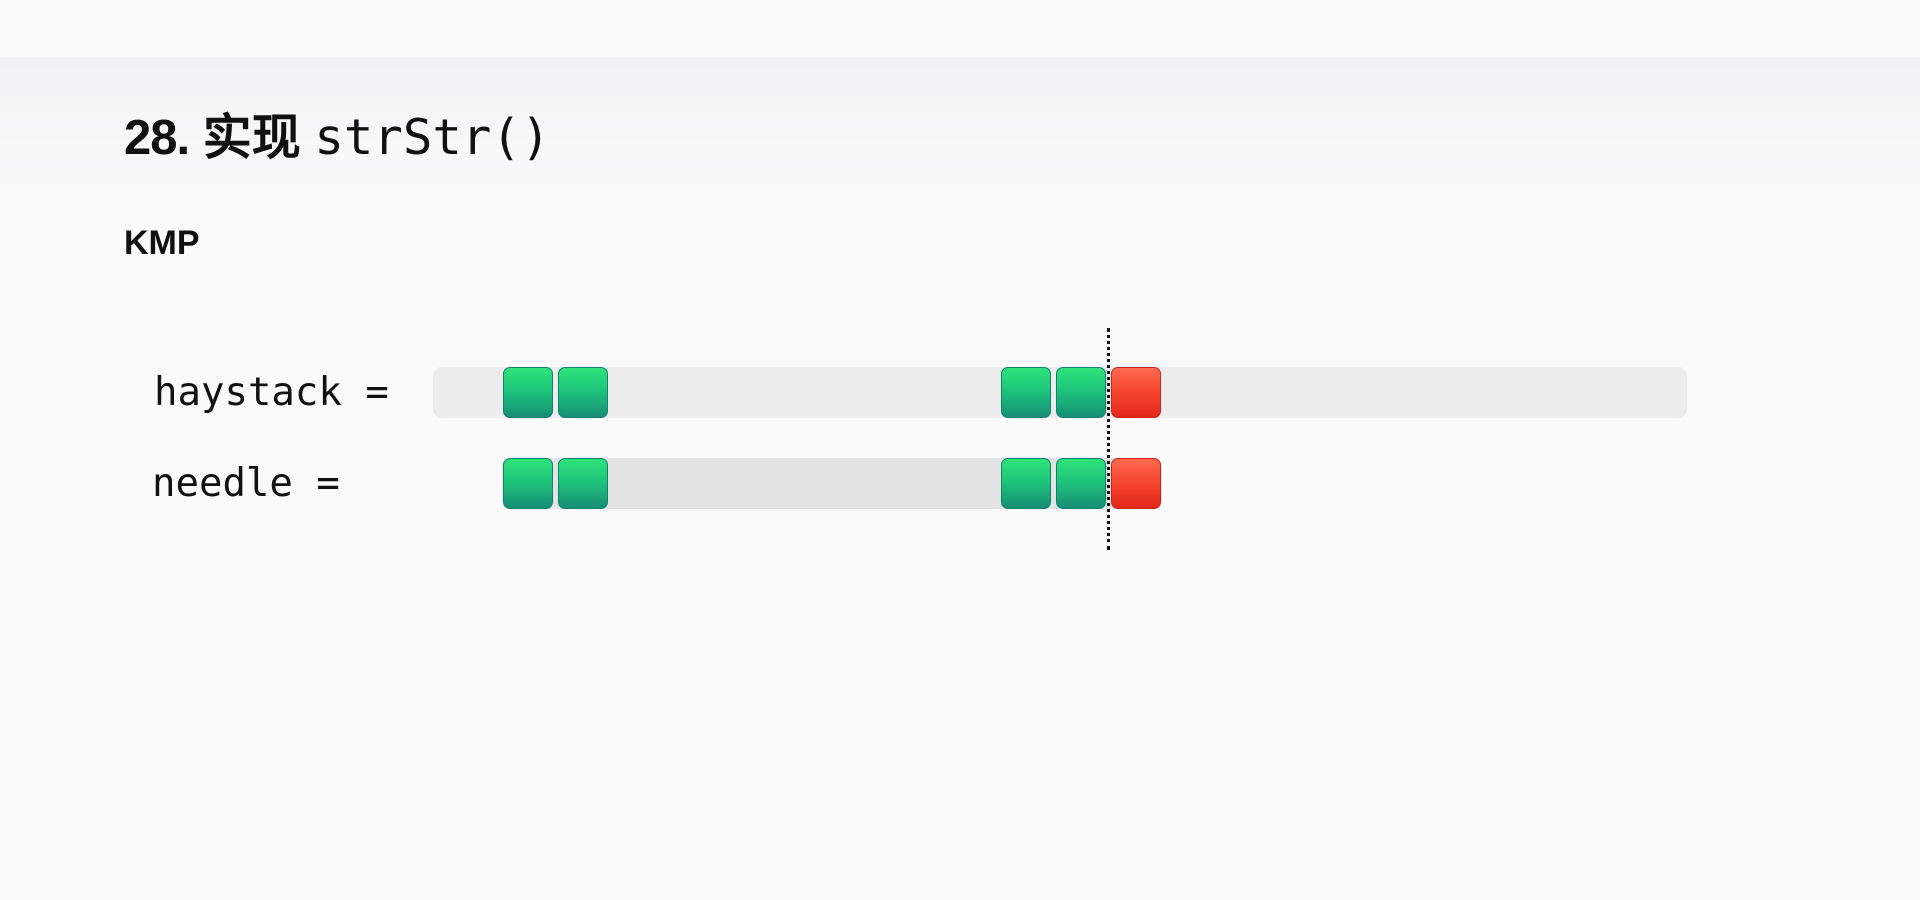  What do you see at coordinates (271, 392) in the screenshot?
I see `haystack-label: haystack =` at bounding box center [271, 392].